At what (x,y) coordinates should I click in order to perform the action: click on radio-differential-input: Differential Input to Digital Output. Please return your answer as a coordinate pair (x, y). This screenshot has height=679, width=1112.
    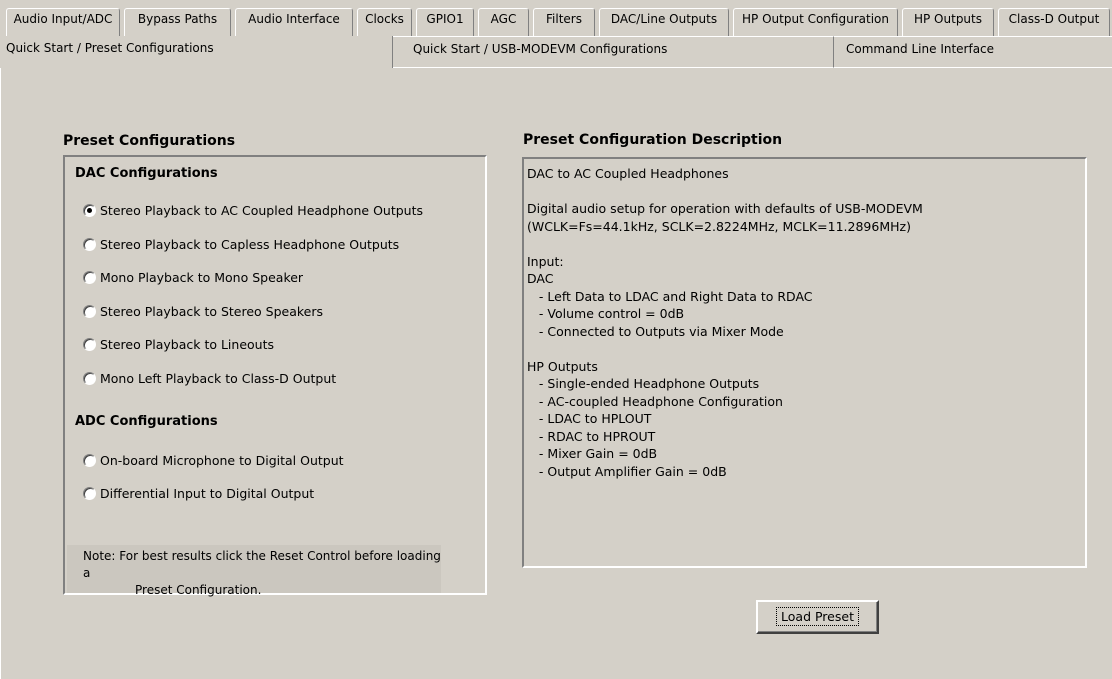
    Looking at the image, I should click on (198, 493).